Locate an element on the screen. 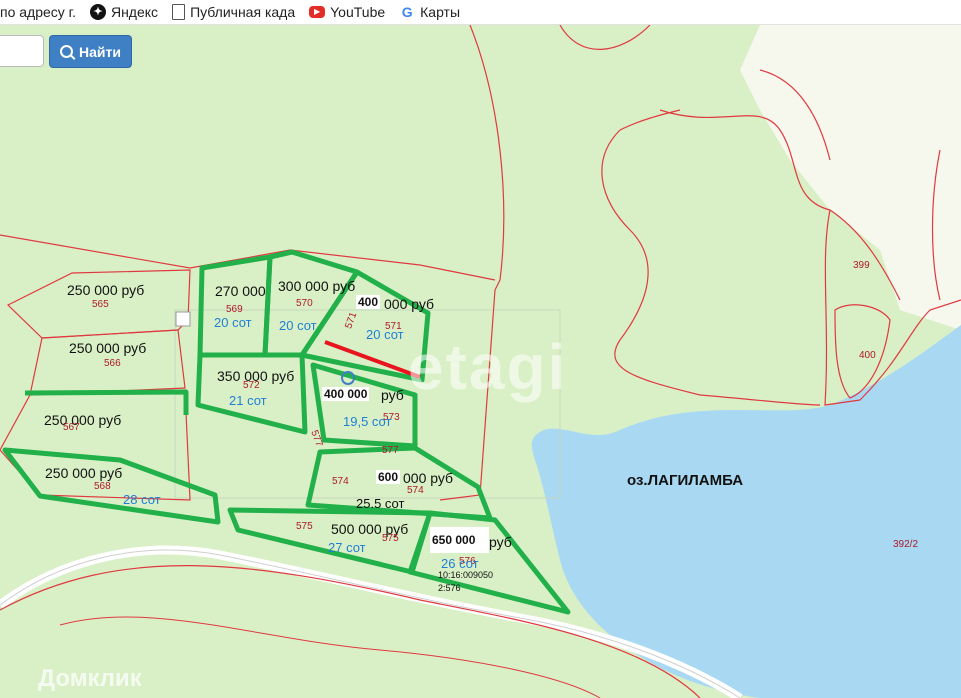 This screenshot has width=961, height=698. broken-image-icon is located at coordinates (183, 319).